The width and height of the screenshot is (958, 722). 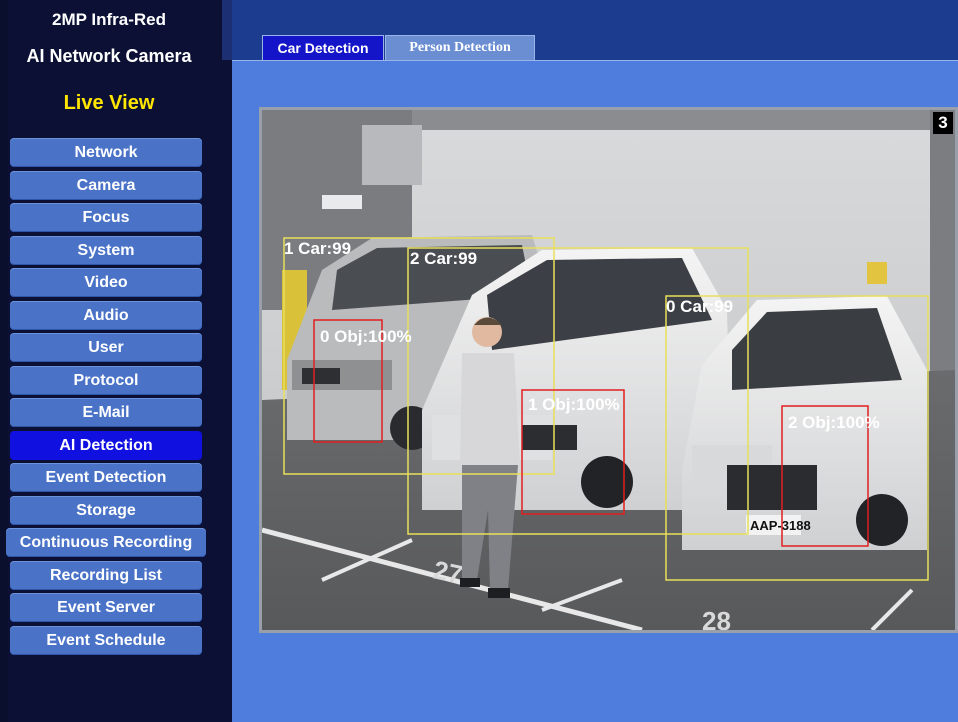 I want to click on wall-sign, so click(x=877, y=273).